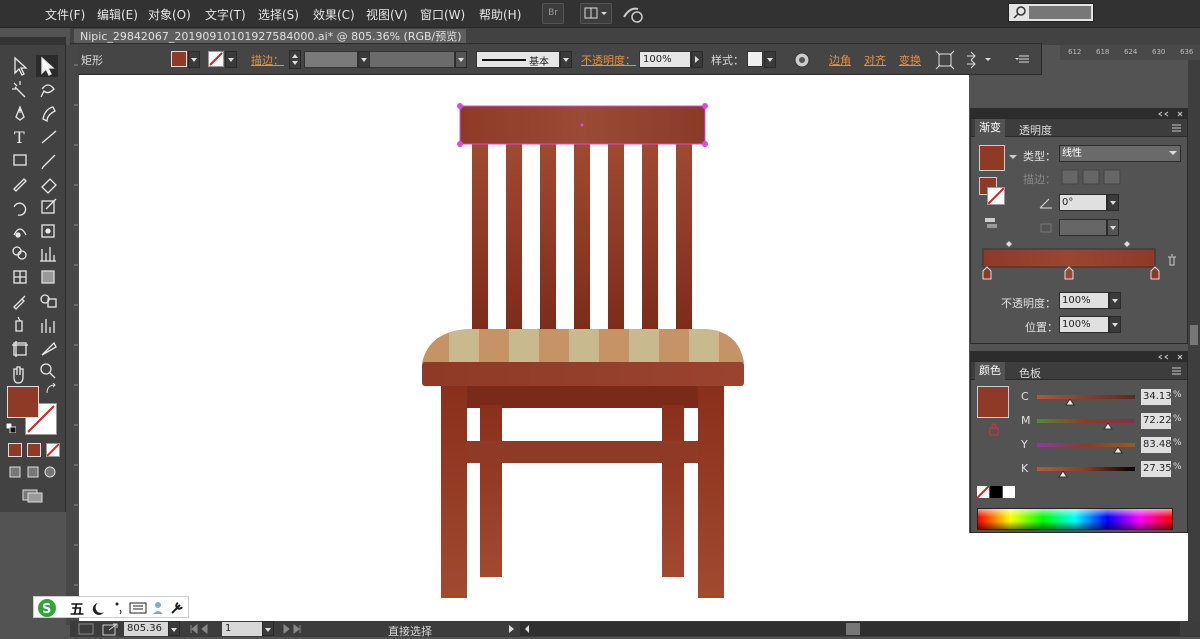 This screenshot has height=639, width=1200. What do you see at coordinates (1156, 397) in the screenshot?
I see `channel-value-input: 34.13` at bounding box center [1156, 397].